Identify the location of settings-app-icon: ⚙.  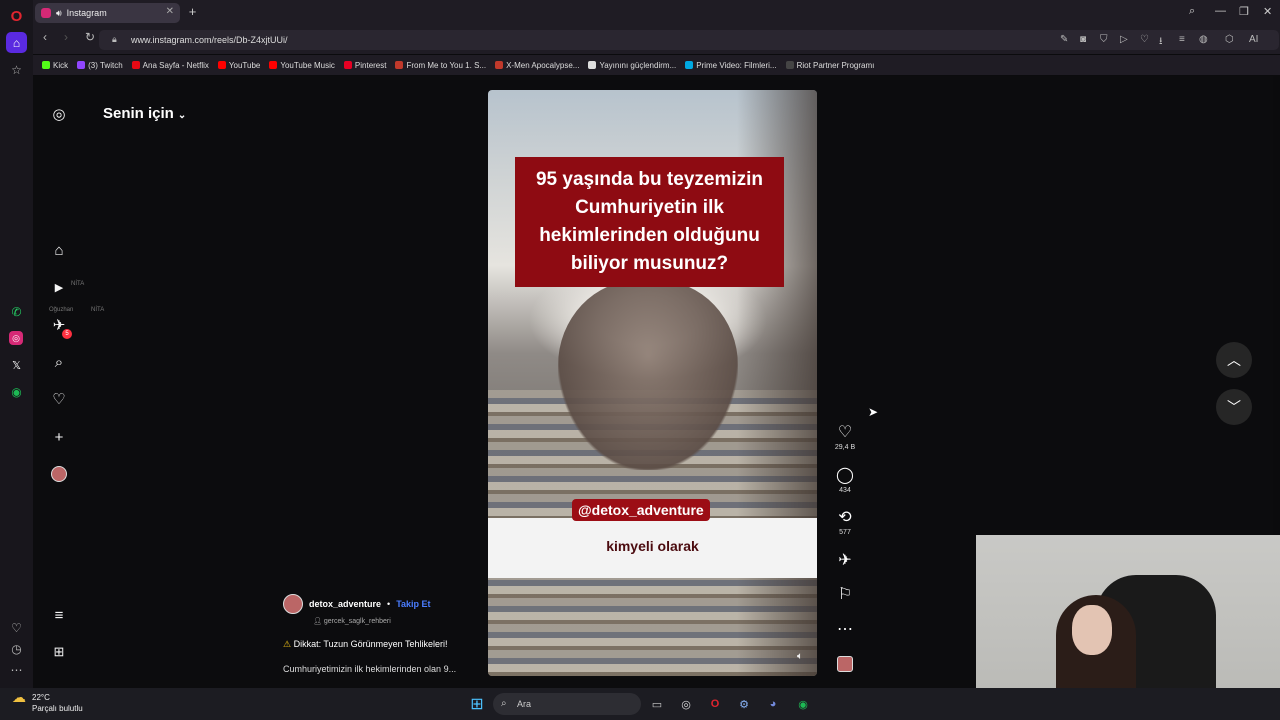
(744, 704).